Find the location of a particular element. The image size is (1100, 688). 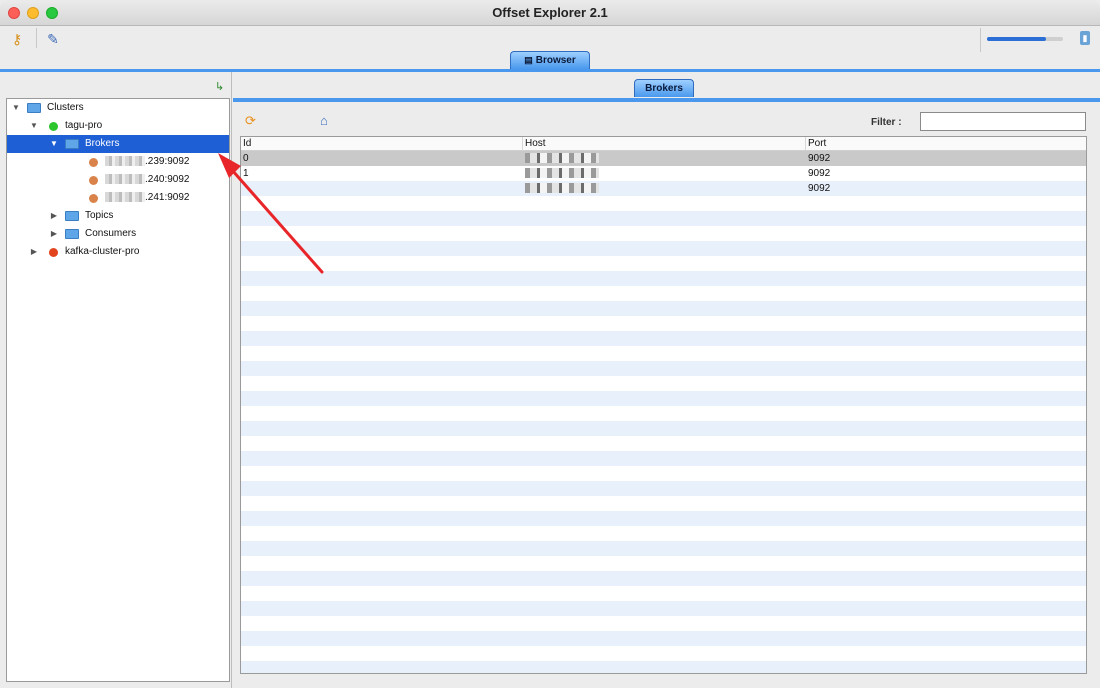

top-tab-strip: ▤ Browser is located at coordinates (550, 60).